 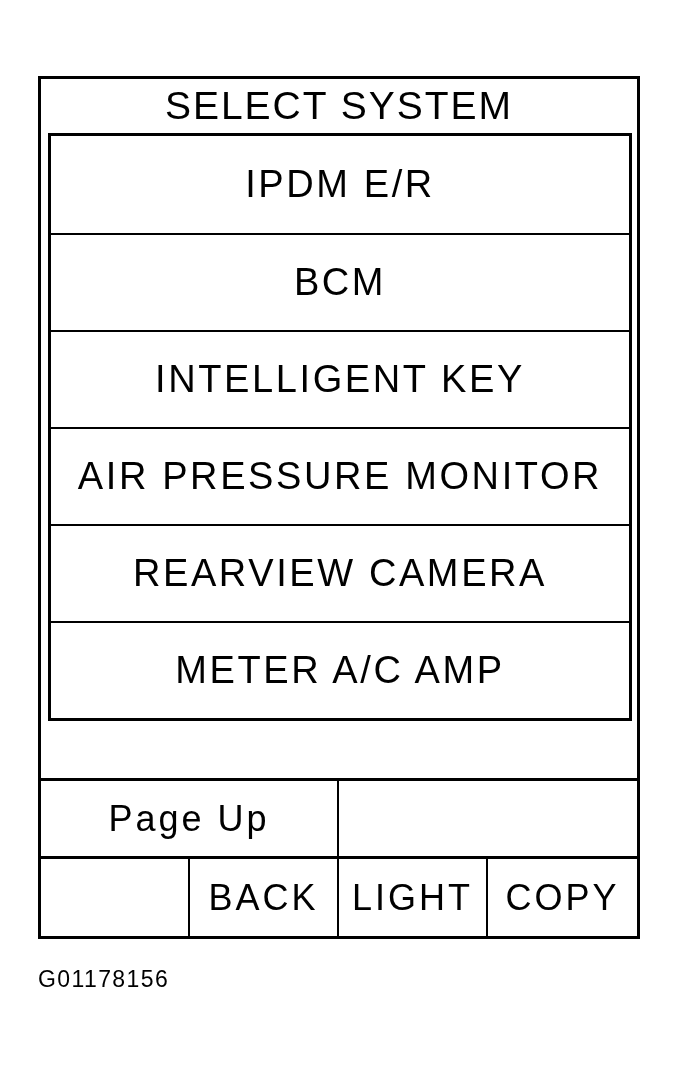 I want to click on key-button: Page Up, so click(x=190, y=820).